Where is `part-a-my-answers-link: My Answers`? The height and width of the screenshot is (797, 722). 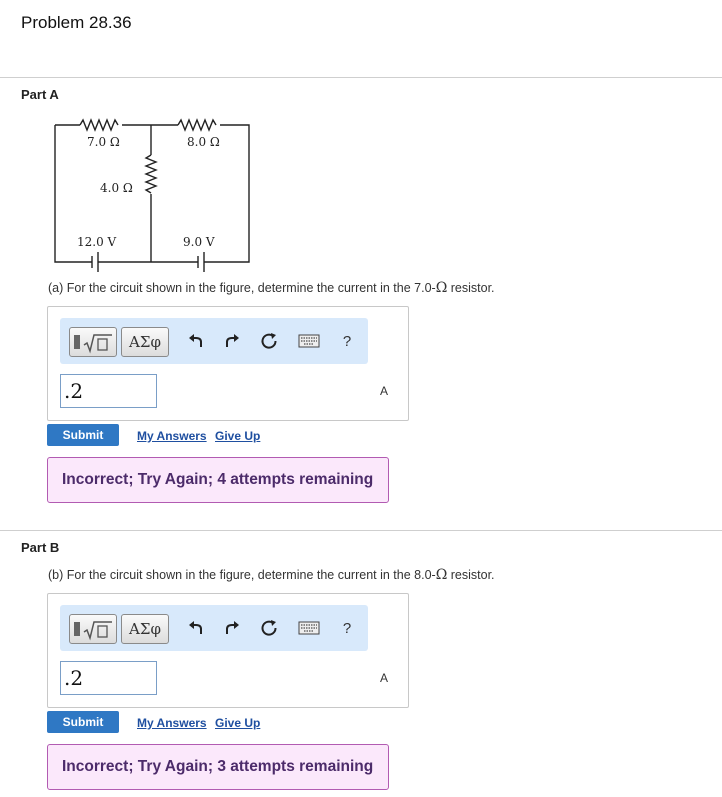 part-a-my-answers-link: My Answers is located at coordinates (172, 436).